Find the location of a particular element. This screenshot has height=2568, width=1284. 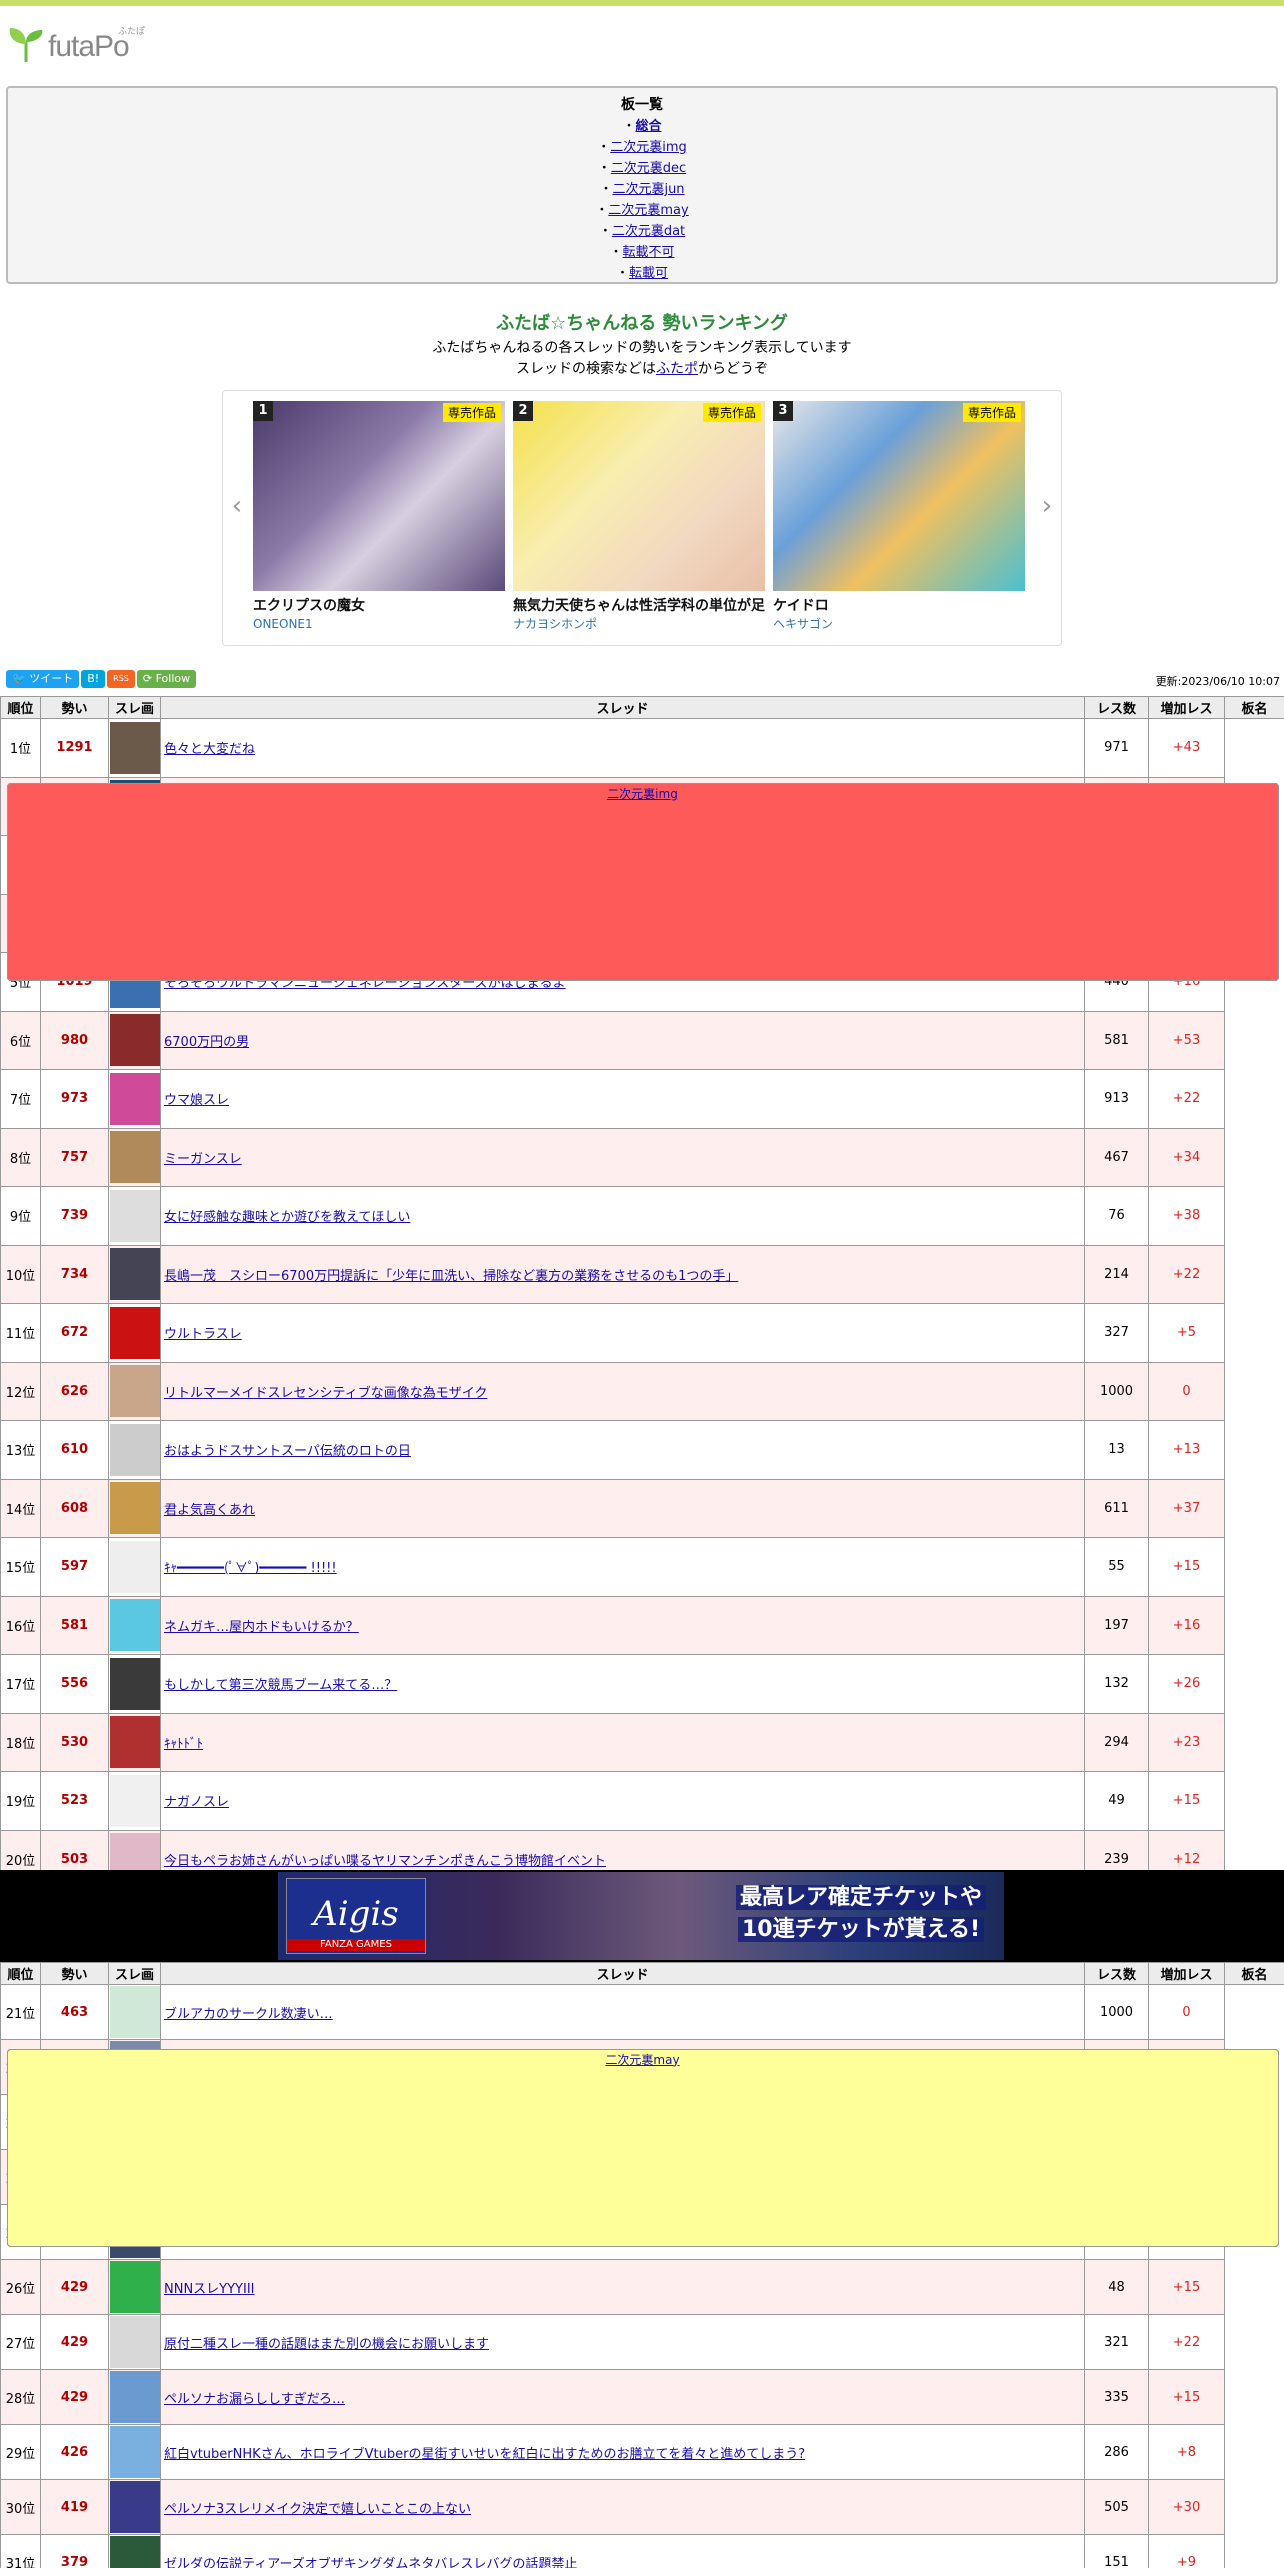

thread-link: ミーガンスレ is located at coordinates (203, 1159).